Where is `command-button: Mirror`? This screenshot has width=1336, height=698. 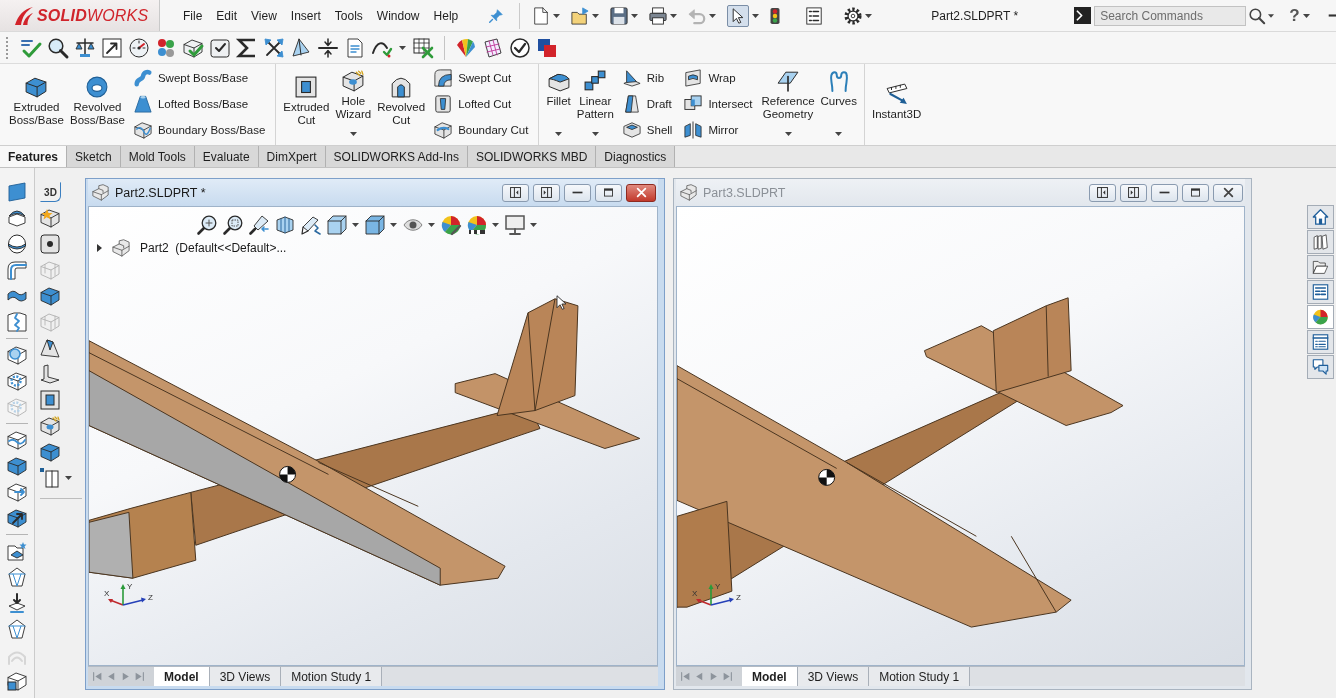
command-button: Mirror is located at coordinates (718, 130).